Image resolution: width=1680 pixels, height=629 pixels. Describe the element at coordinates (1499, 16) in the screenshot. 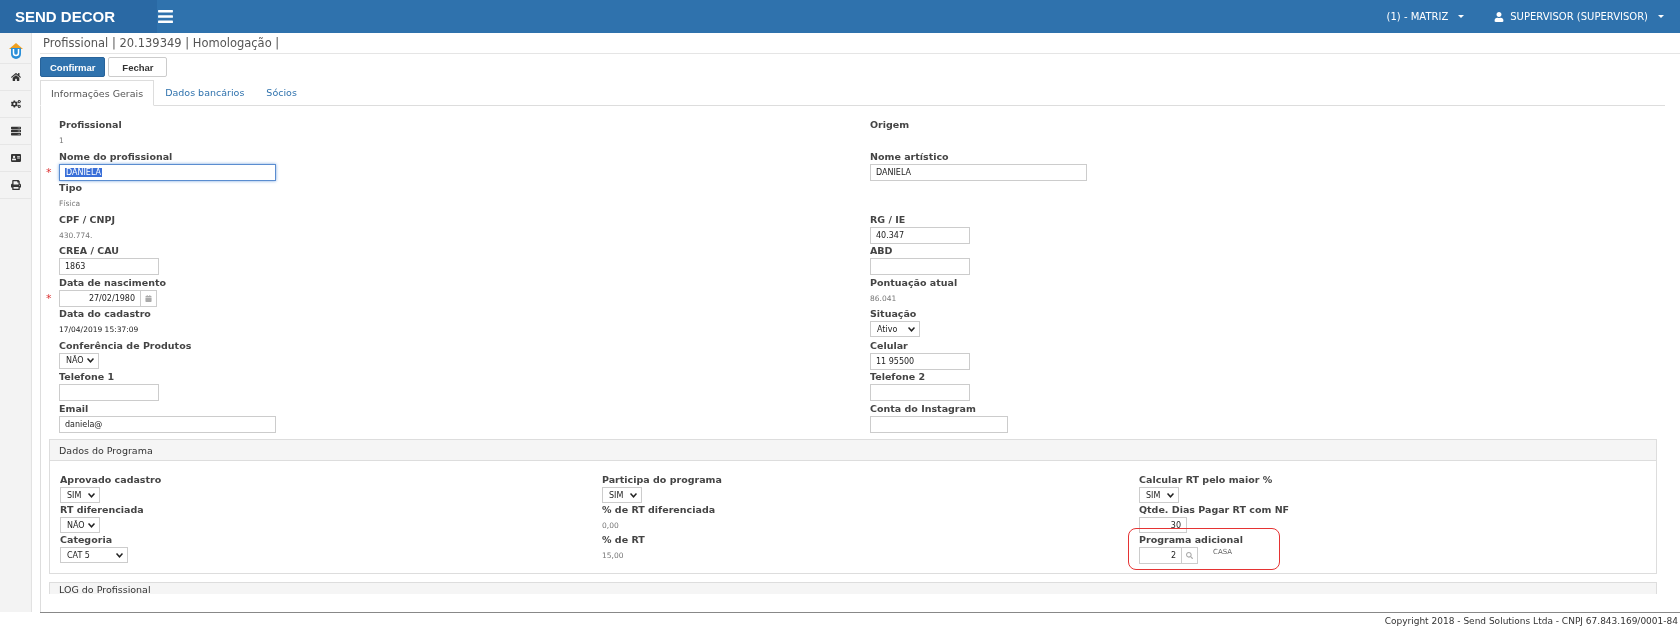

I see `user-icon` at that location.